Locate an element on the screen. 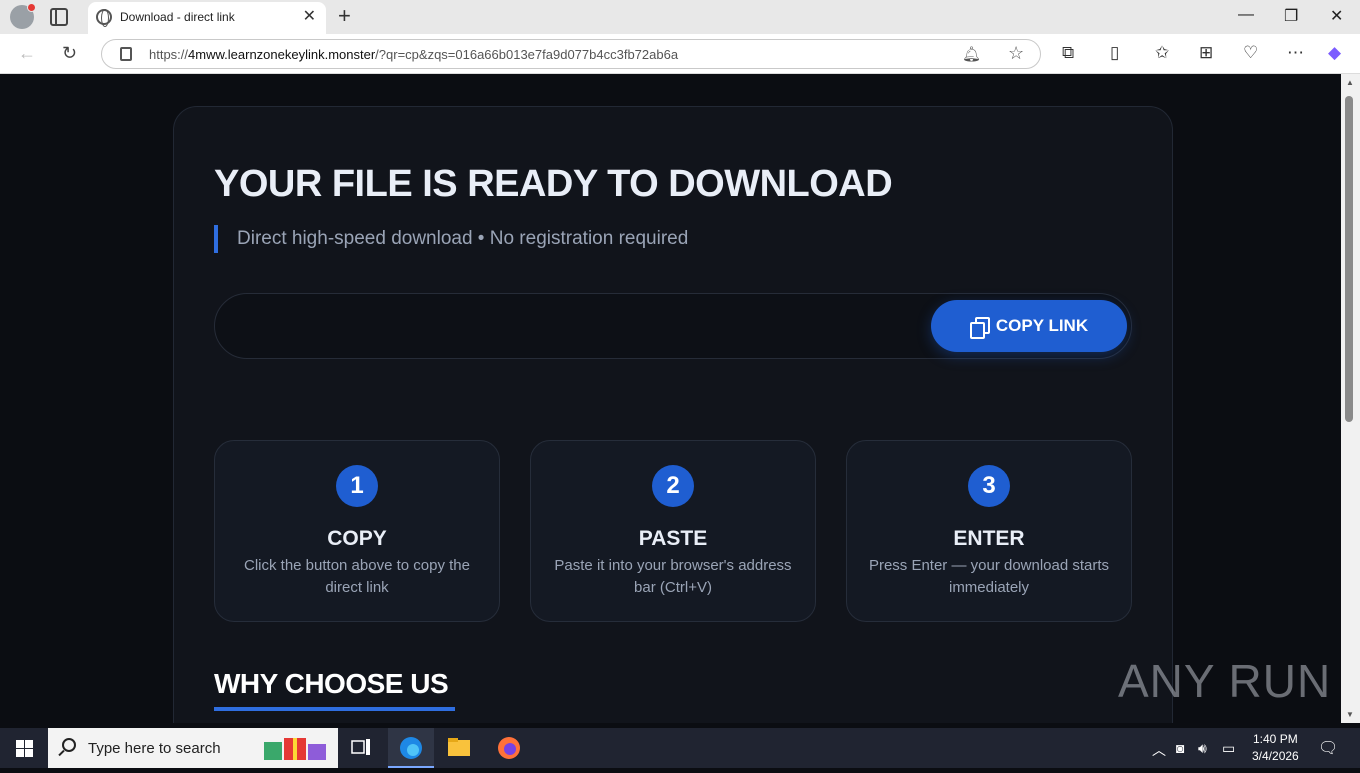 The image size is (1360, 773). copy-link-button: COPY LINK is located at coordinates (1029, 326).